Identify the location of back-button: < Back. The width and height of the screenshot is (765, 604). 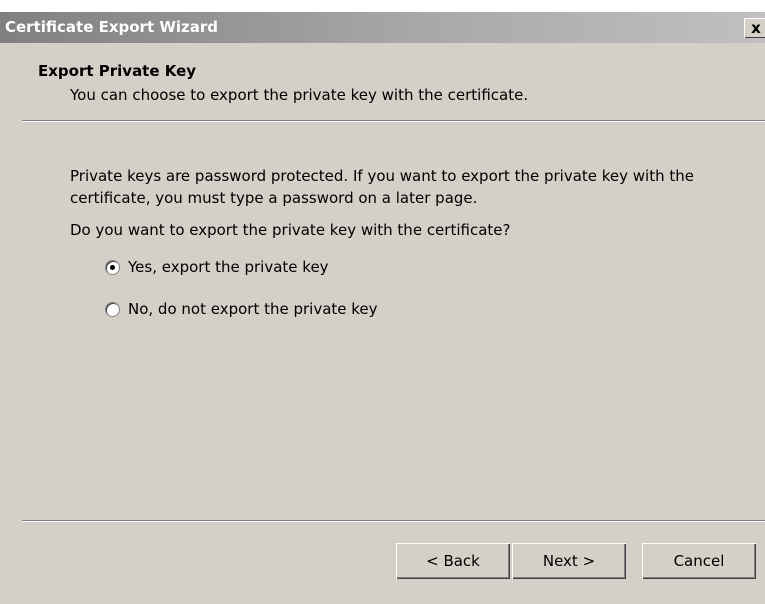
(453, 561).